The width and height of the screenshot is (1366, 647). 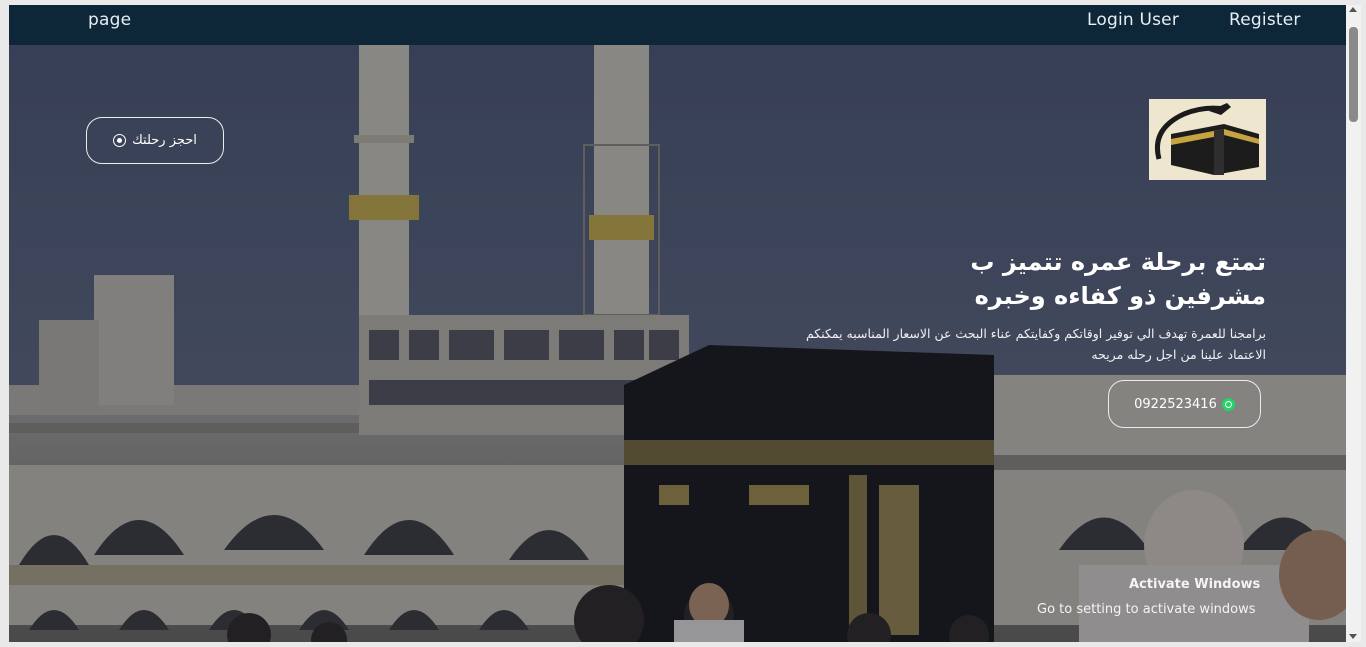 What do you see at coordinates (1120, 296) in the screenshot?
I see `headline-line-2: مشرفين ذو كفاءه وخبره` at bounding box center [1120, 296].